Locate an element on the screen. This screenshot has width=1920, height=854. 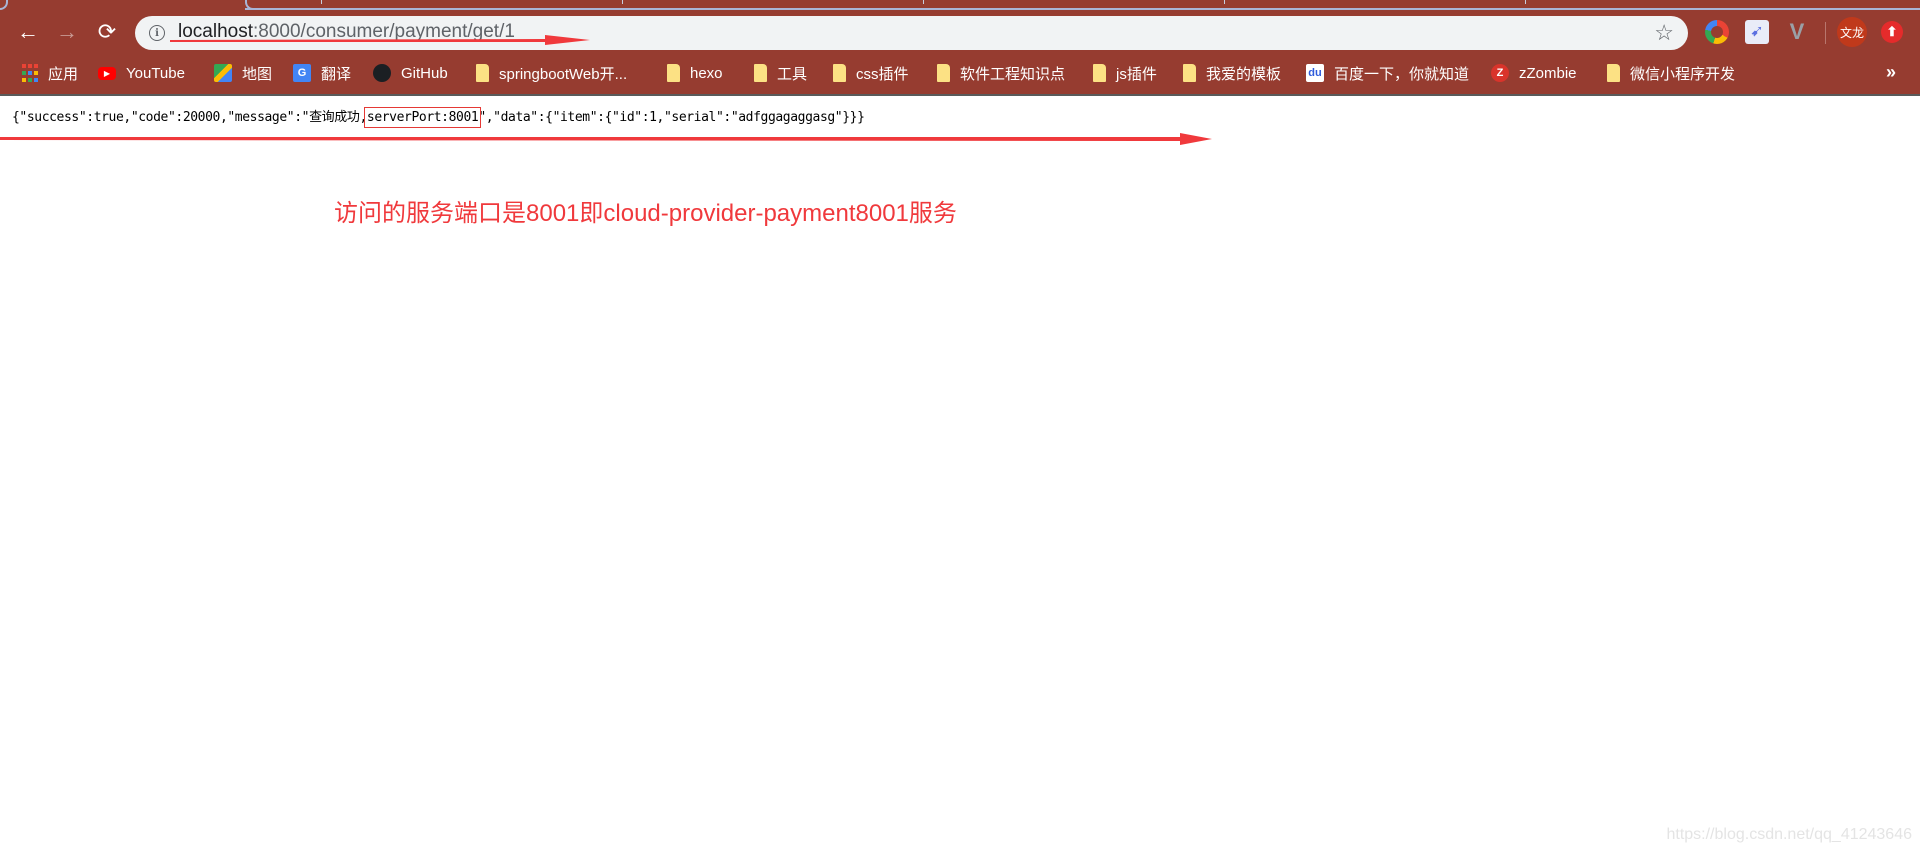
arrow-right-icon: → is located at coordinates (67, 31).